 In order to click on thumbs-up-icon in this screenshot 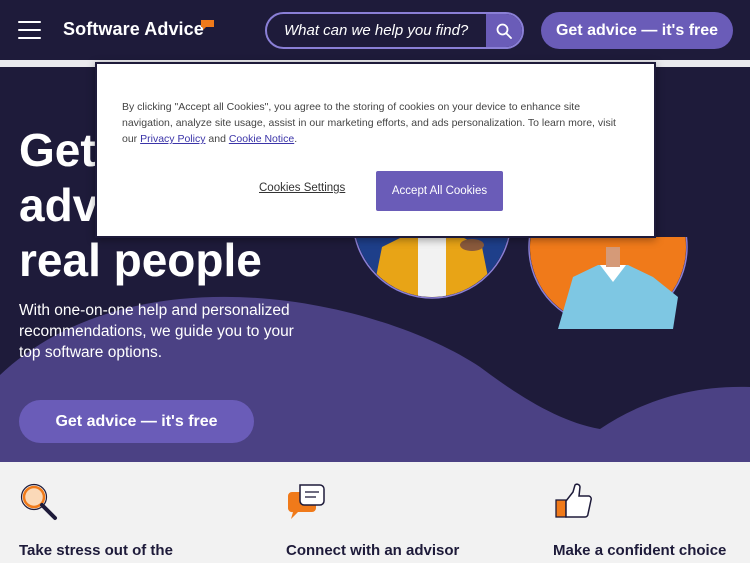, I will do `click(573, 500)`.